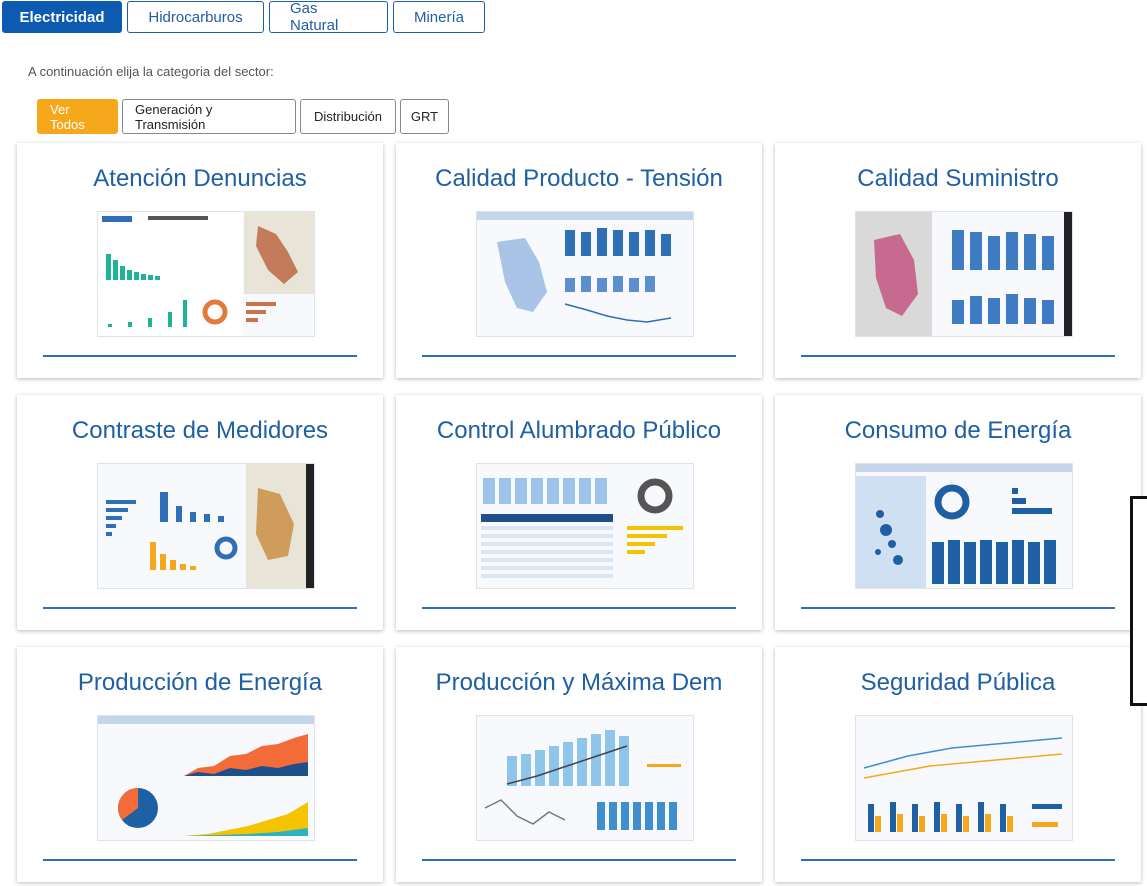 The width and height of the screenshot is (1147, 886). I want to click on card-title: Control Alumbrado Público, so click(579, 430).